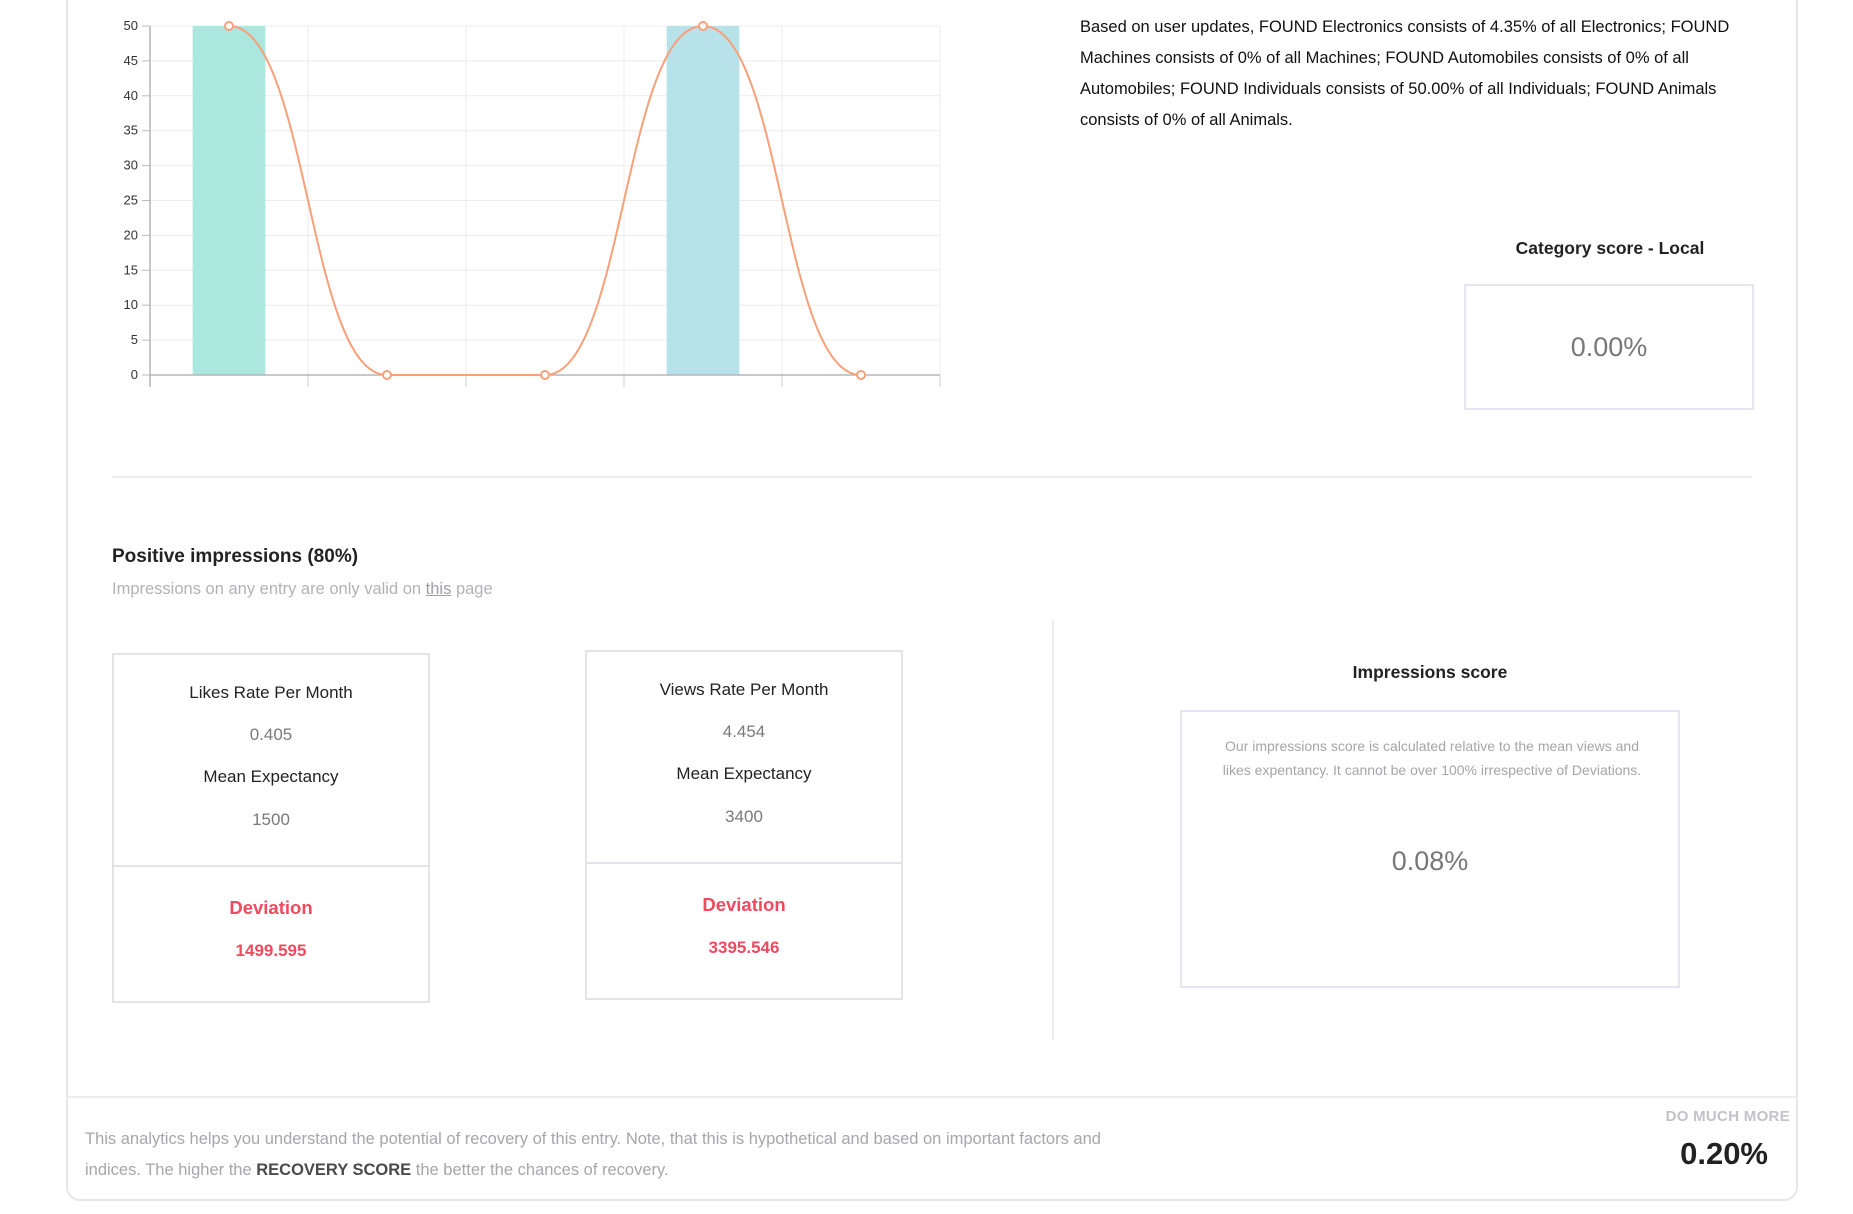  What do you see at coordinates (131, 60) in the screenshot?
I see `y-tick-label: 45` at bounding box center [131, 60].